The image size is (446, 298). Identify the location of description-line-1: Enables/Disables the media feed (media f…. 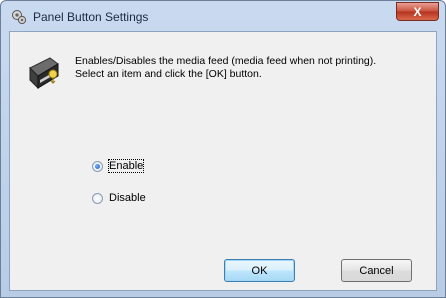
(226, 61).